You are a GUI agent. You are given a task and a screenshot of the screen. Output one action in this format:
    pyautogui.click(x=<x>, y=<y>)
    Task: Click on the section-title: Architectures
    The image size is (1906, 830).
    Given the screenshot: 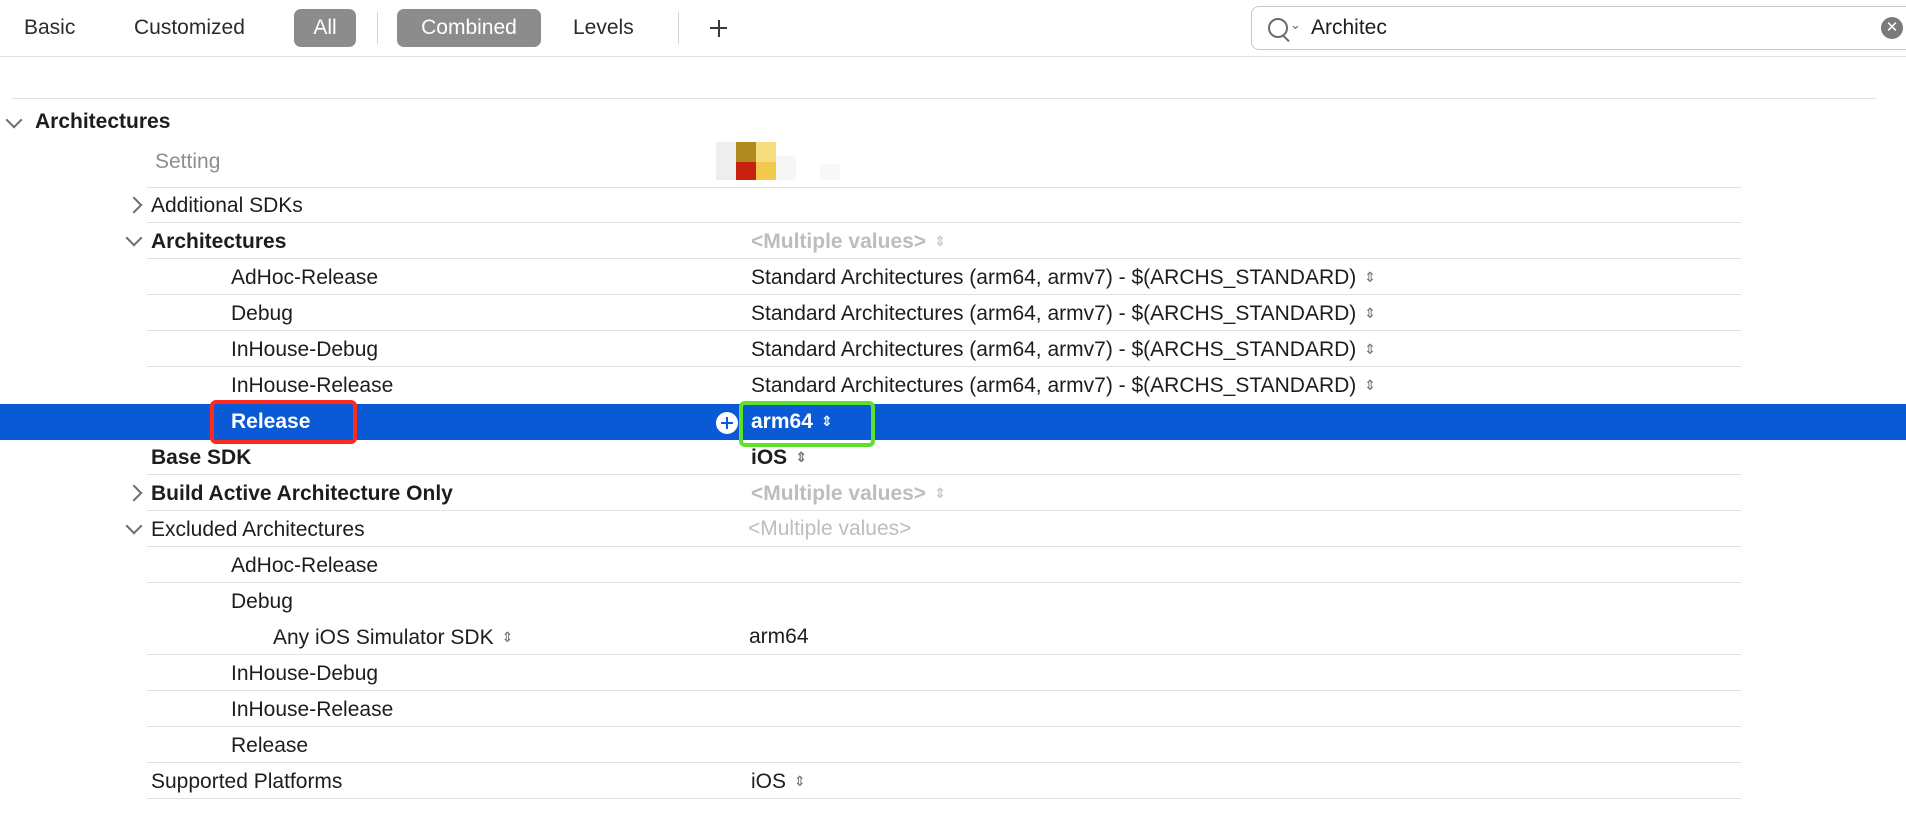 What is the action you would take?
    pyautogui.click(x=103, y=121)
    